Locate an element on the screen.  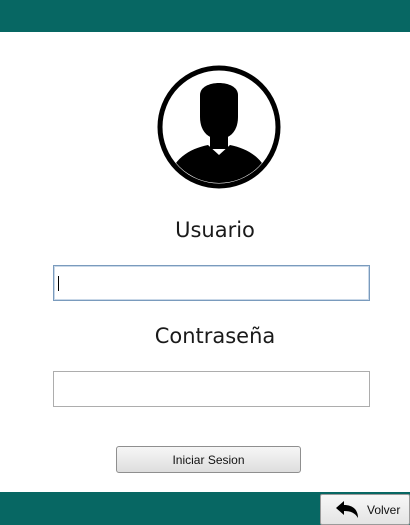
text-caret is located at coordinates (58, 283).